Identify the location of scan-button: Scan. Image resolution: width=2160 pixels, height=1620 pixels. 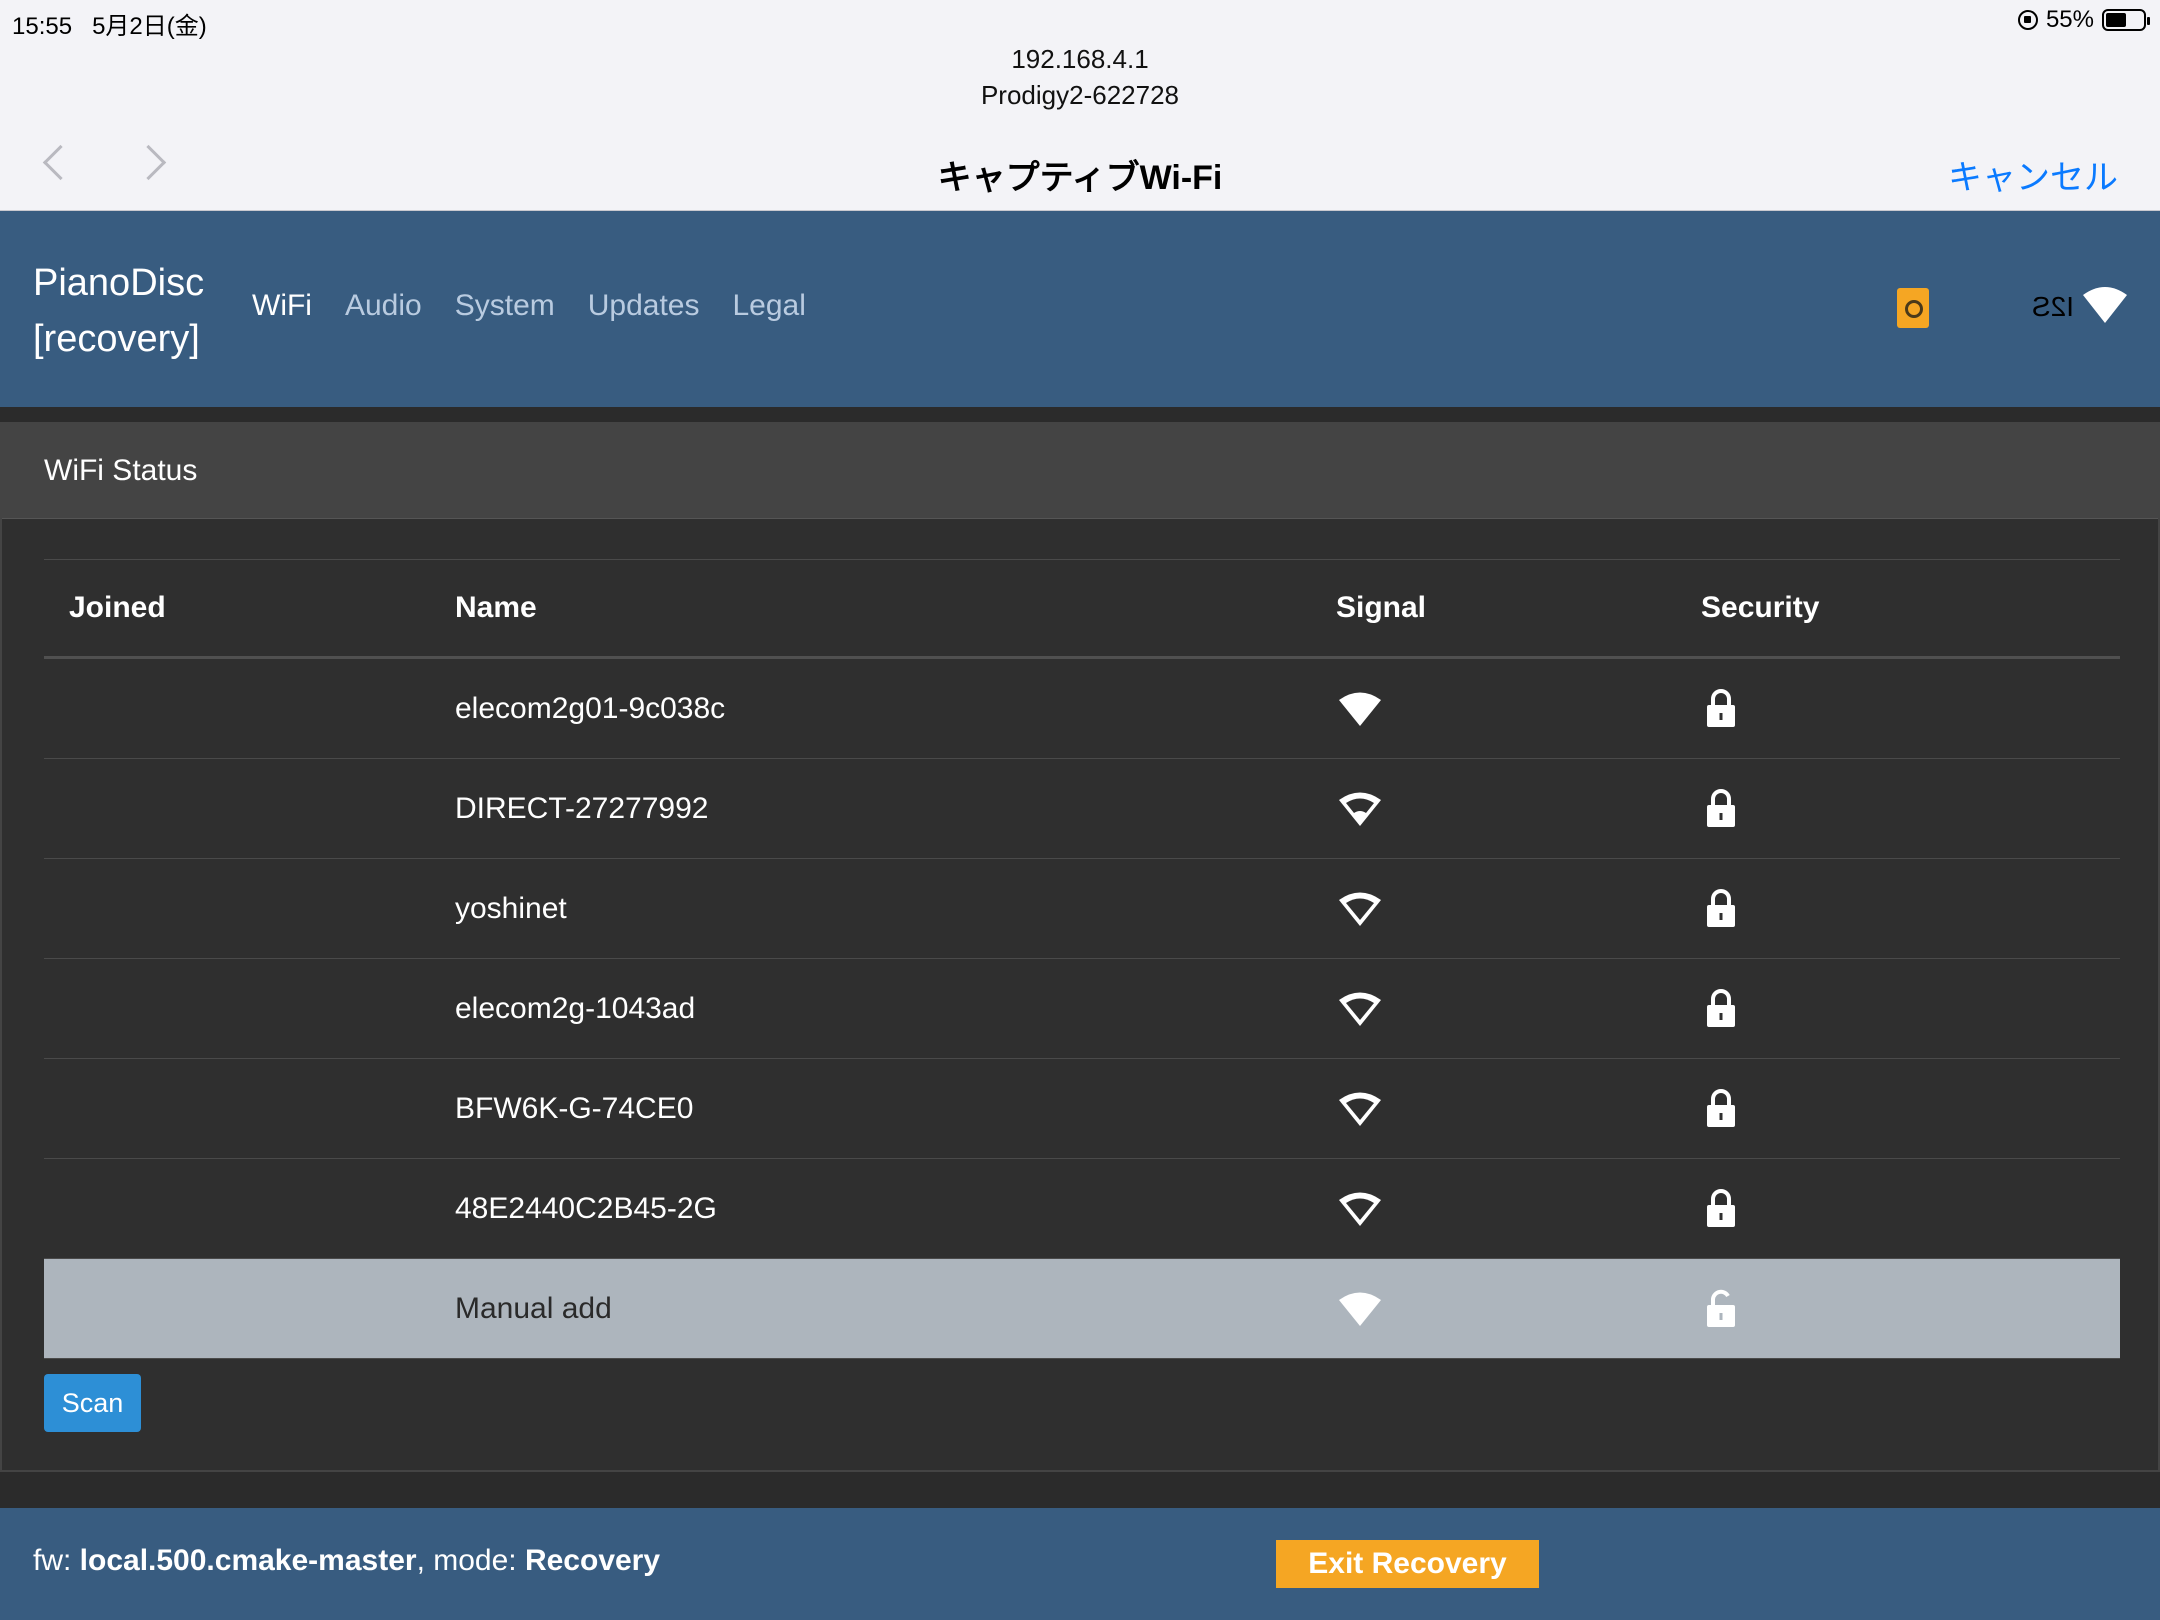
(92, 1403).